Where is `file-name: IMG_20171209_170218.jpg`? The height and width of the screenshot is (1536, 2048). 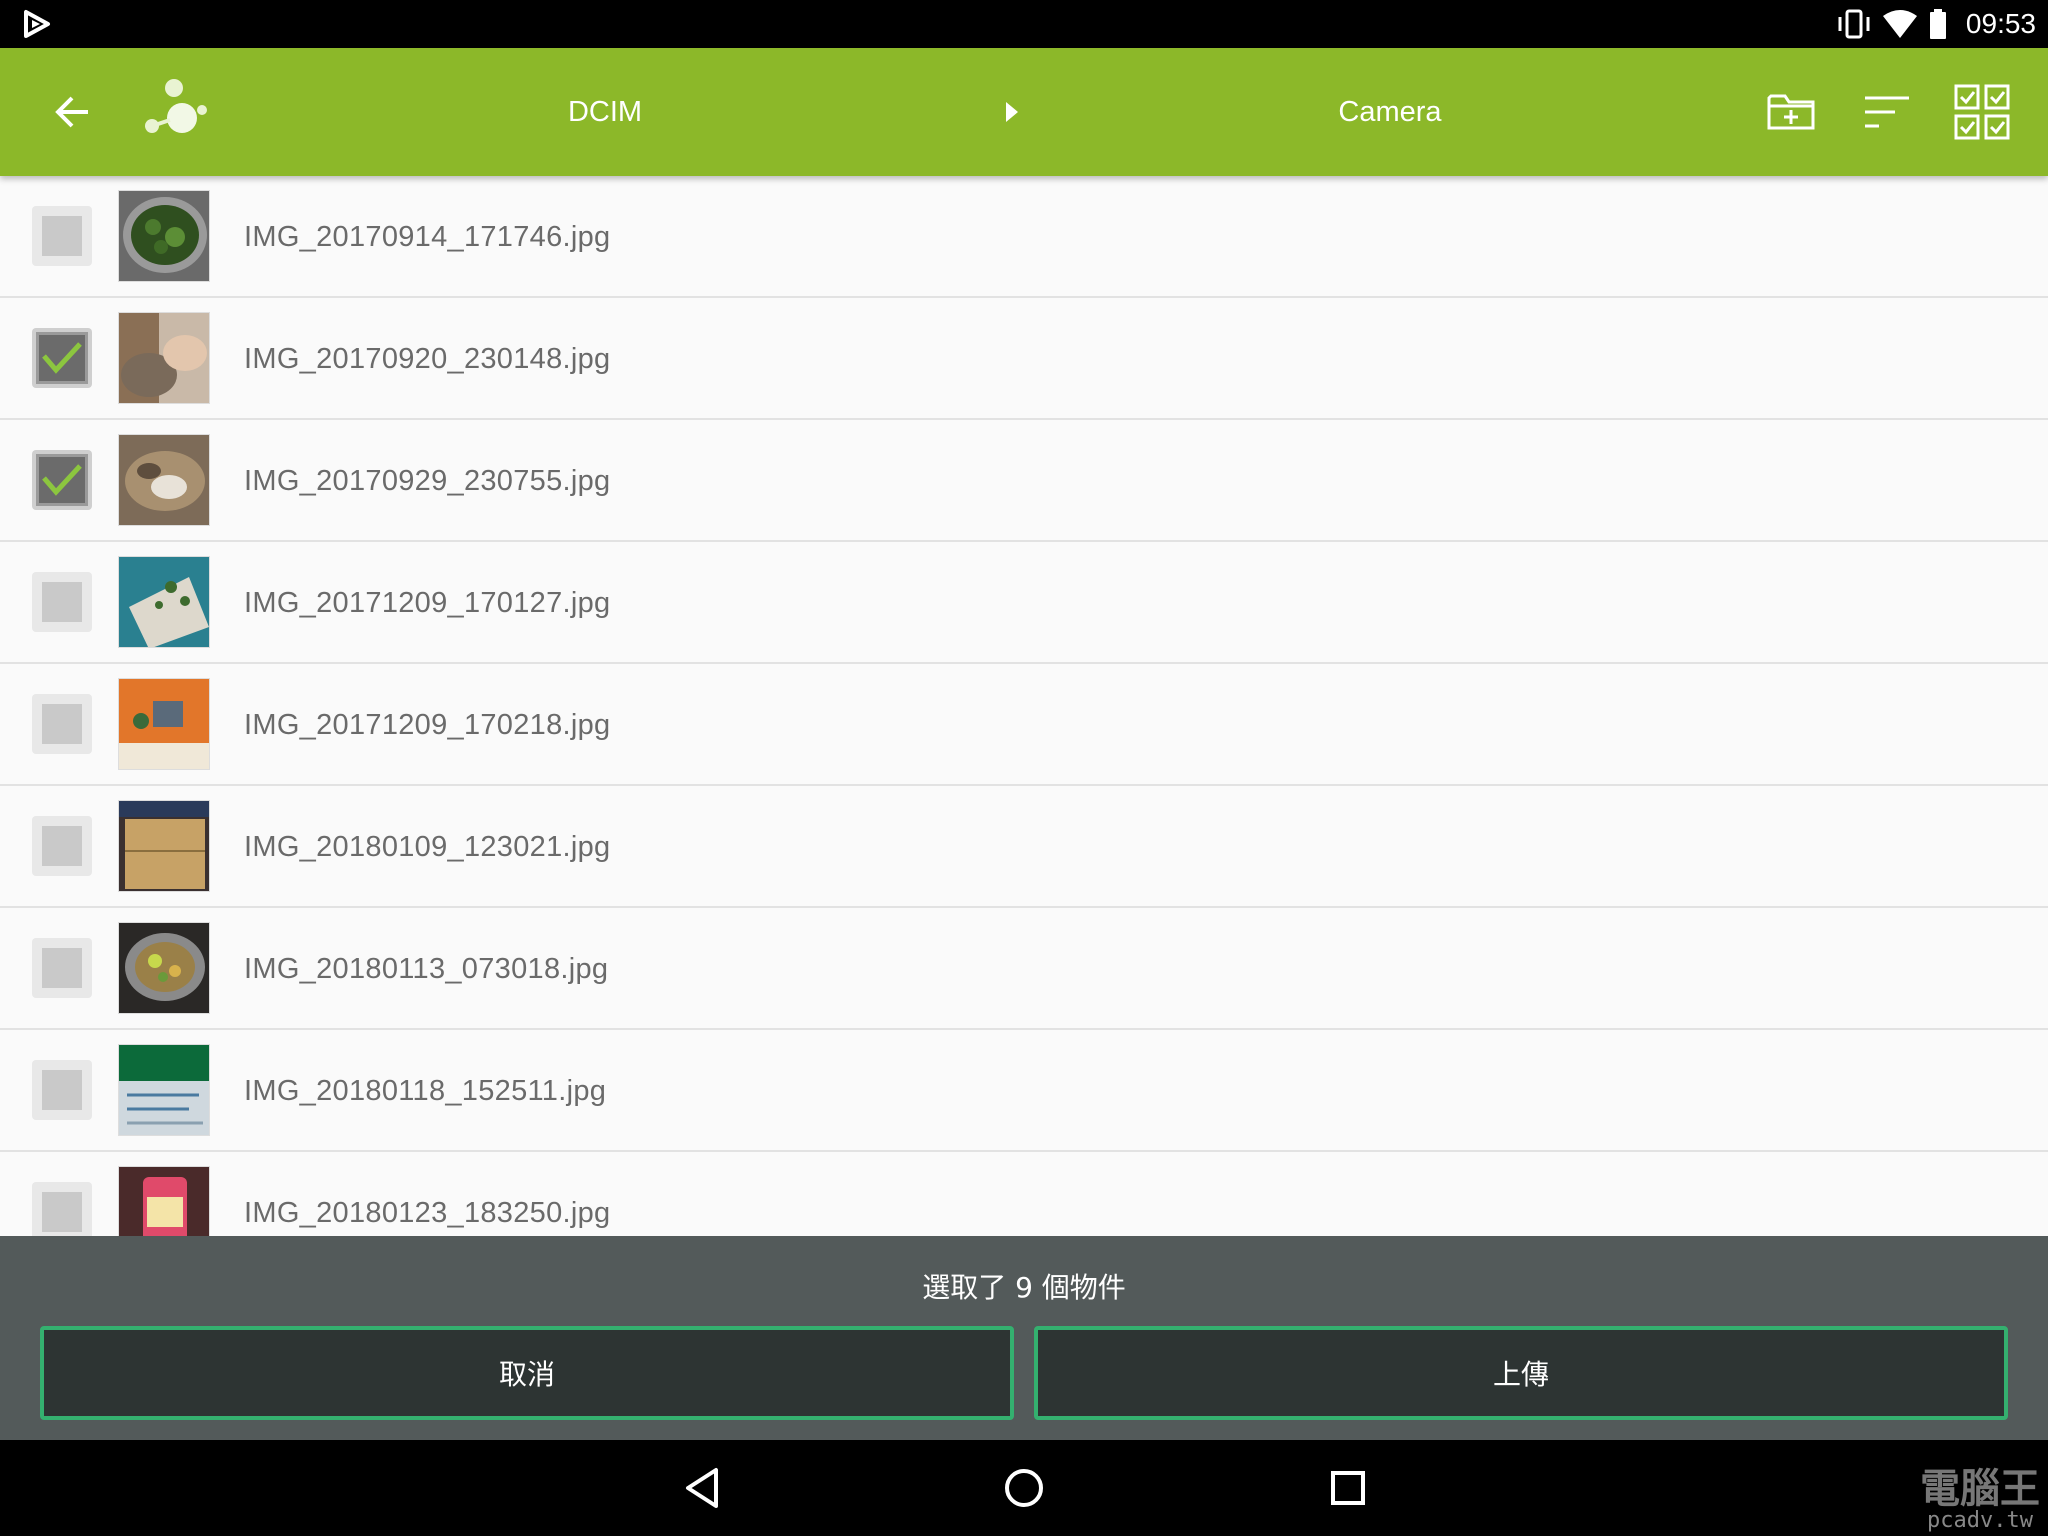
file-name: IMG_20171209_170218.jpg is located at coordinates (427, 725).